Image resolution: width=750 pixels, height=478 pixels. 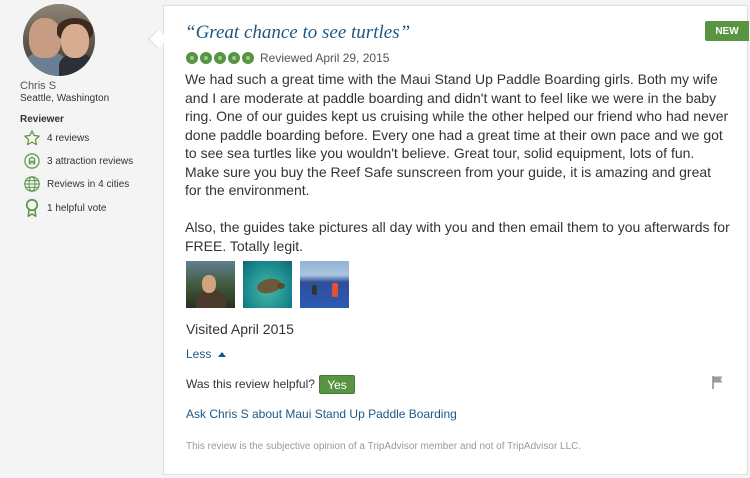 What do you see at coordinates (337, 384) in the screenshot?
I see `helpful-yes-button: Yes` at bounding box center [337, 384].